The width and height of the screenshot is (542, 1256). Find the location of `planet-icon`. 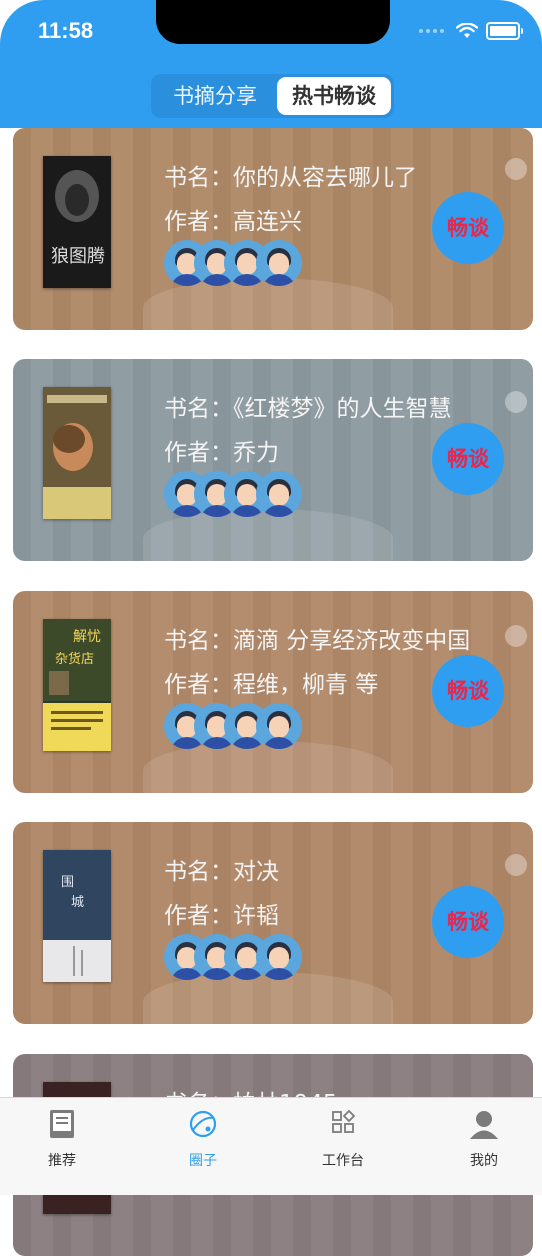

planet-icon is located at coordinates (203, 1124).